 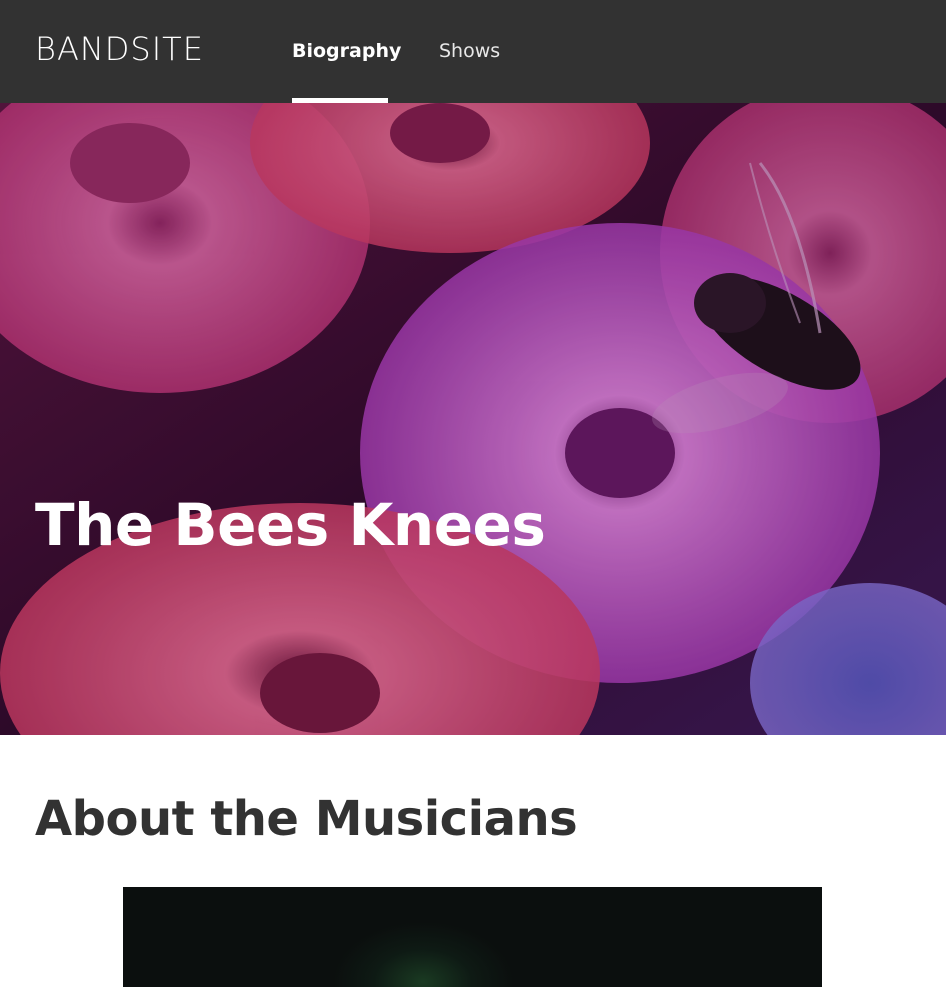 I want to click on musicians-photo, so click(x=472, y=937).